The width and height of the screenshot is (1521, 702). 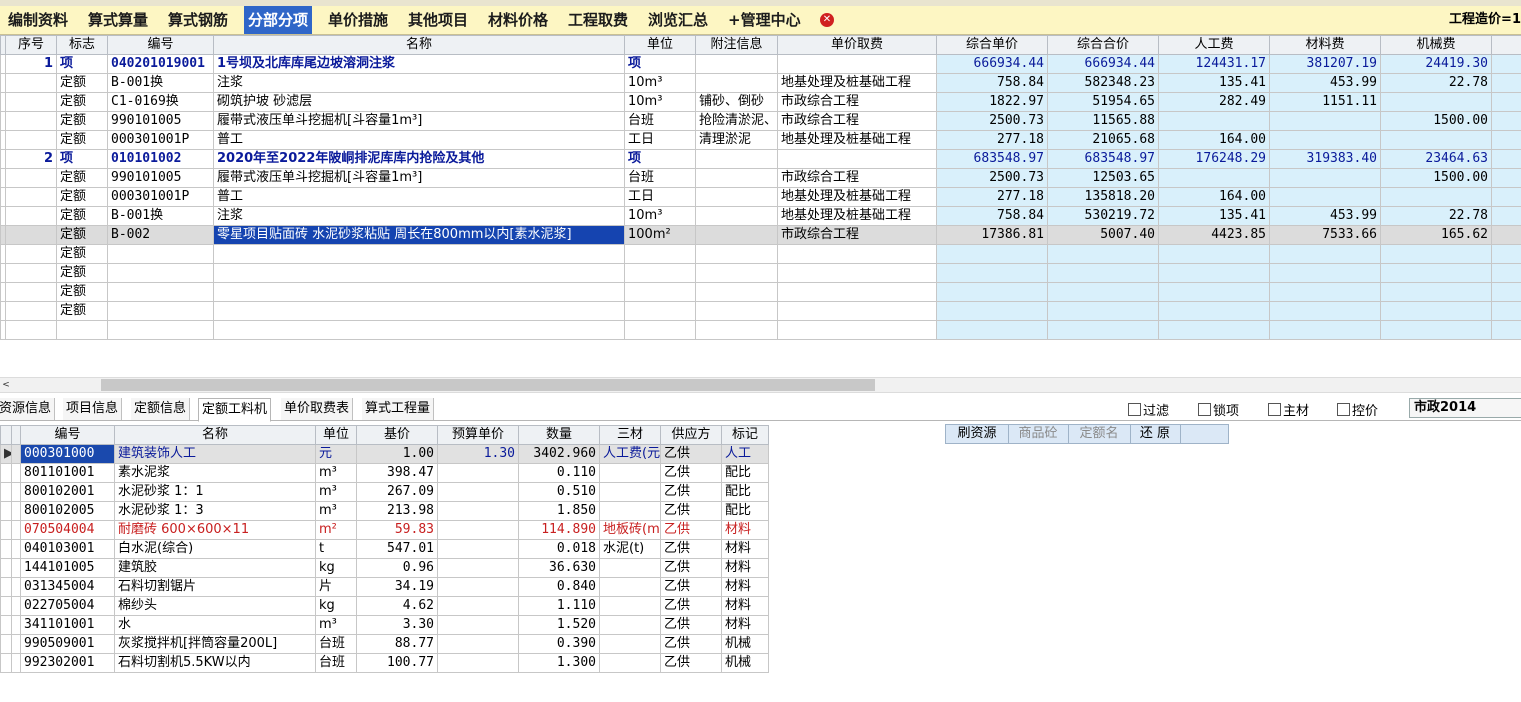 What do you see at coordinates (1214, 159) in the screenshot?
I see `cell-labor: 176248.29` at bounding box center [1214, 159].